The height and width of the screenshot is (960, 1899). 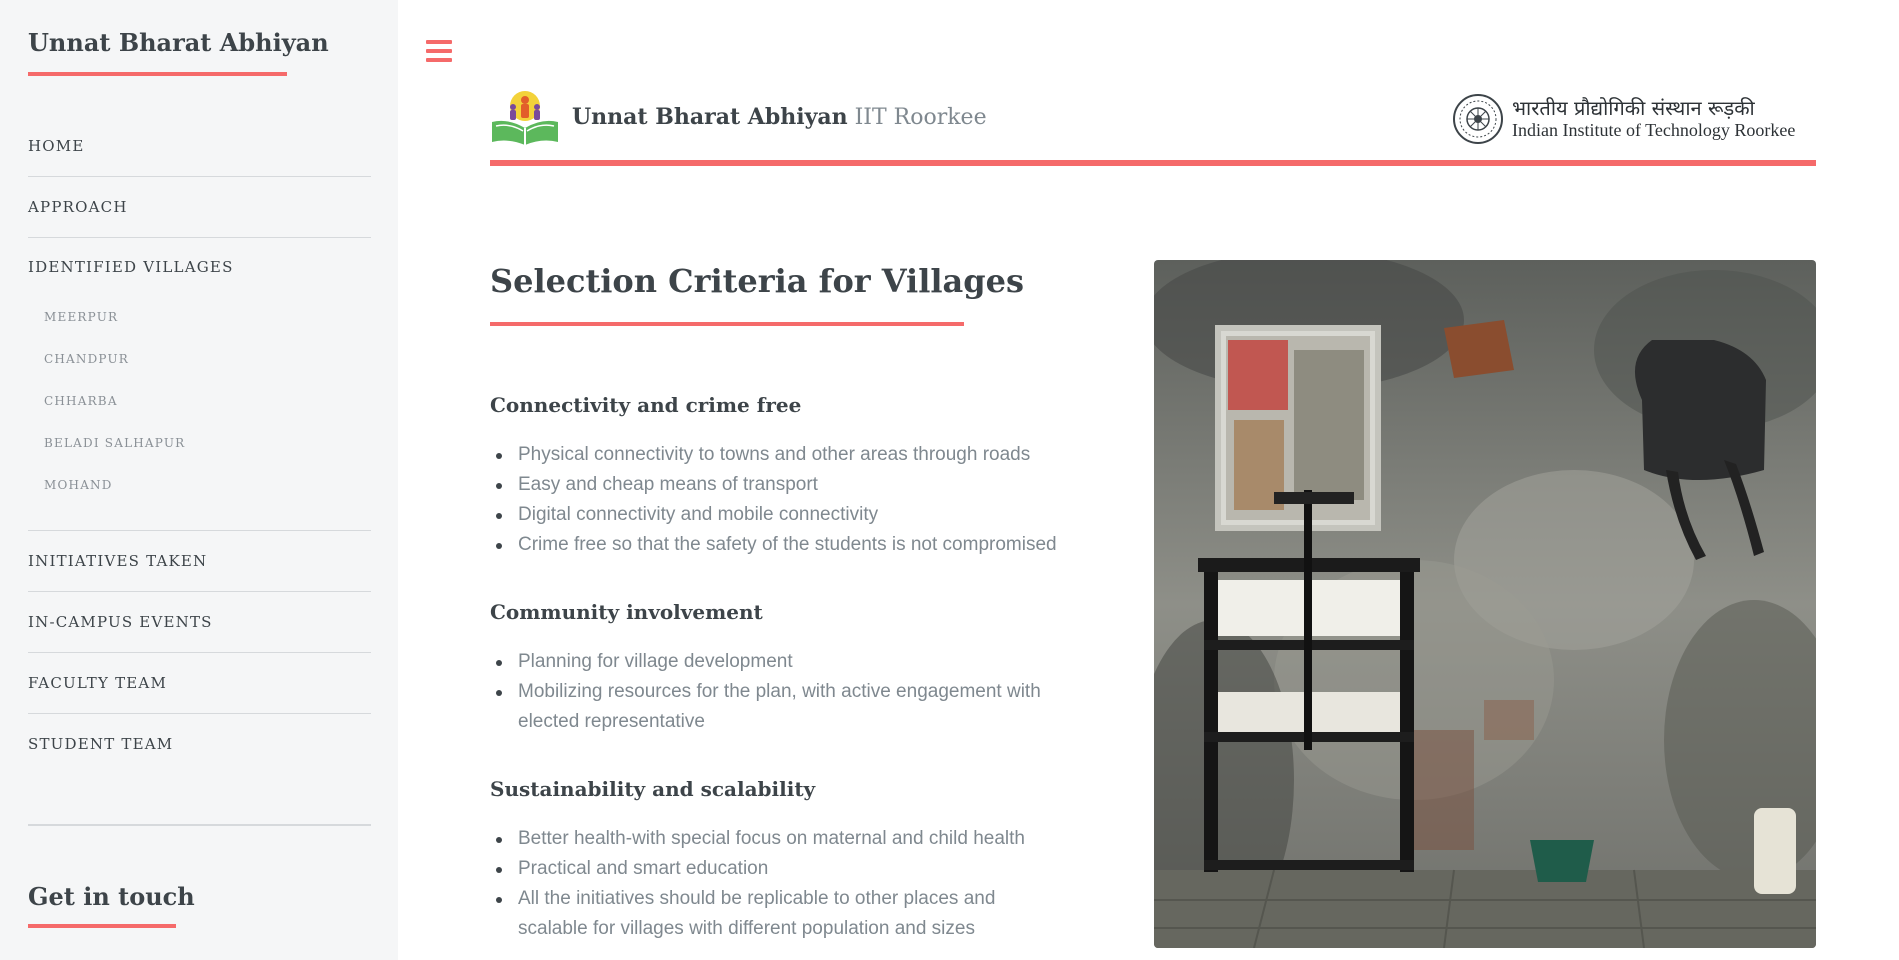 I want to click on list-item: Planning for village development, so click(x=790, y=662).